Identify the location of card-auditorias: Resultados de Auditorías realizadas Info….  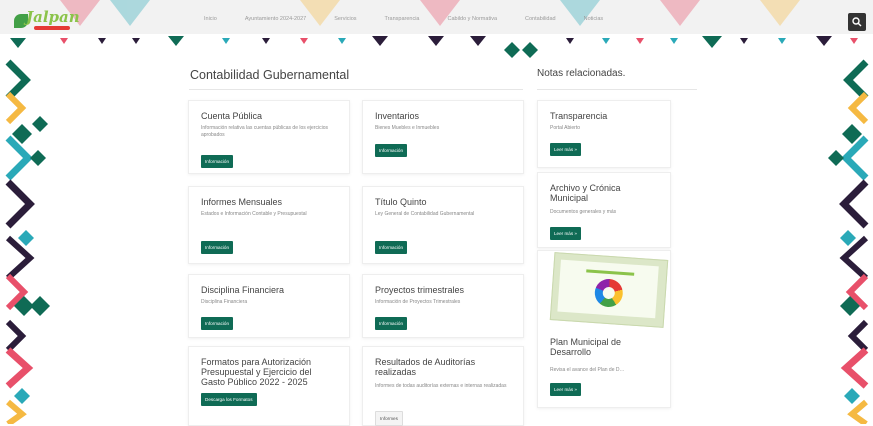
(443, 386).